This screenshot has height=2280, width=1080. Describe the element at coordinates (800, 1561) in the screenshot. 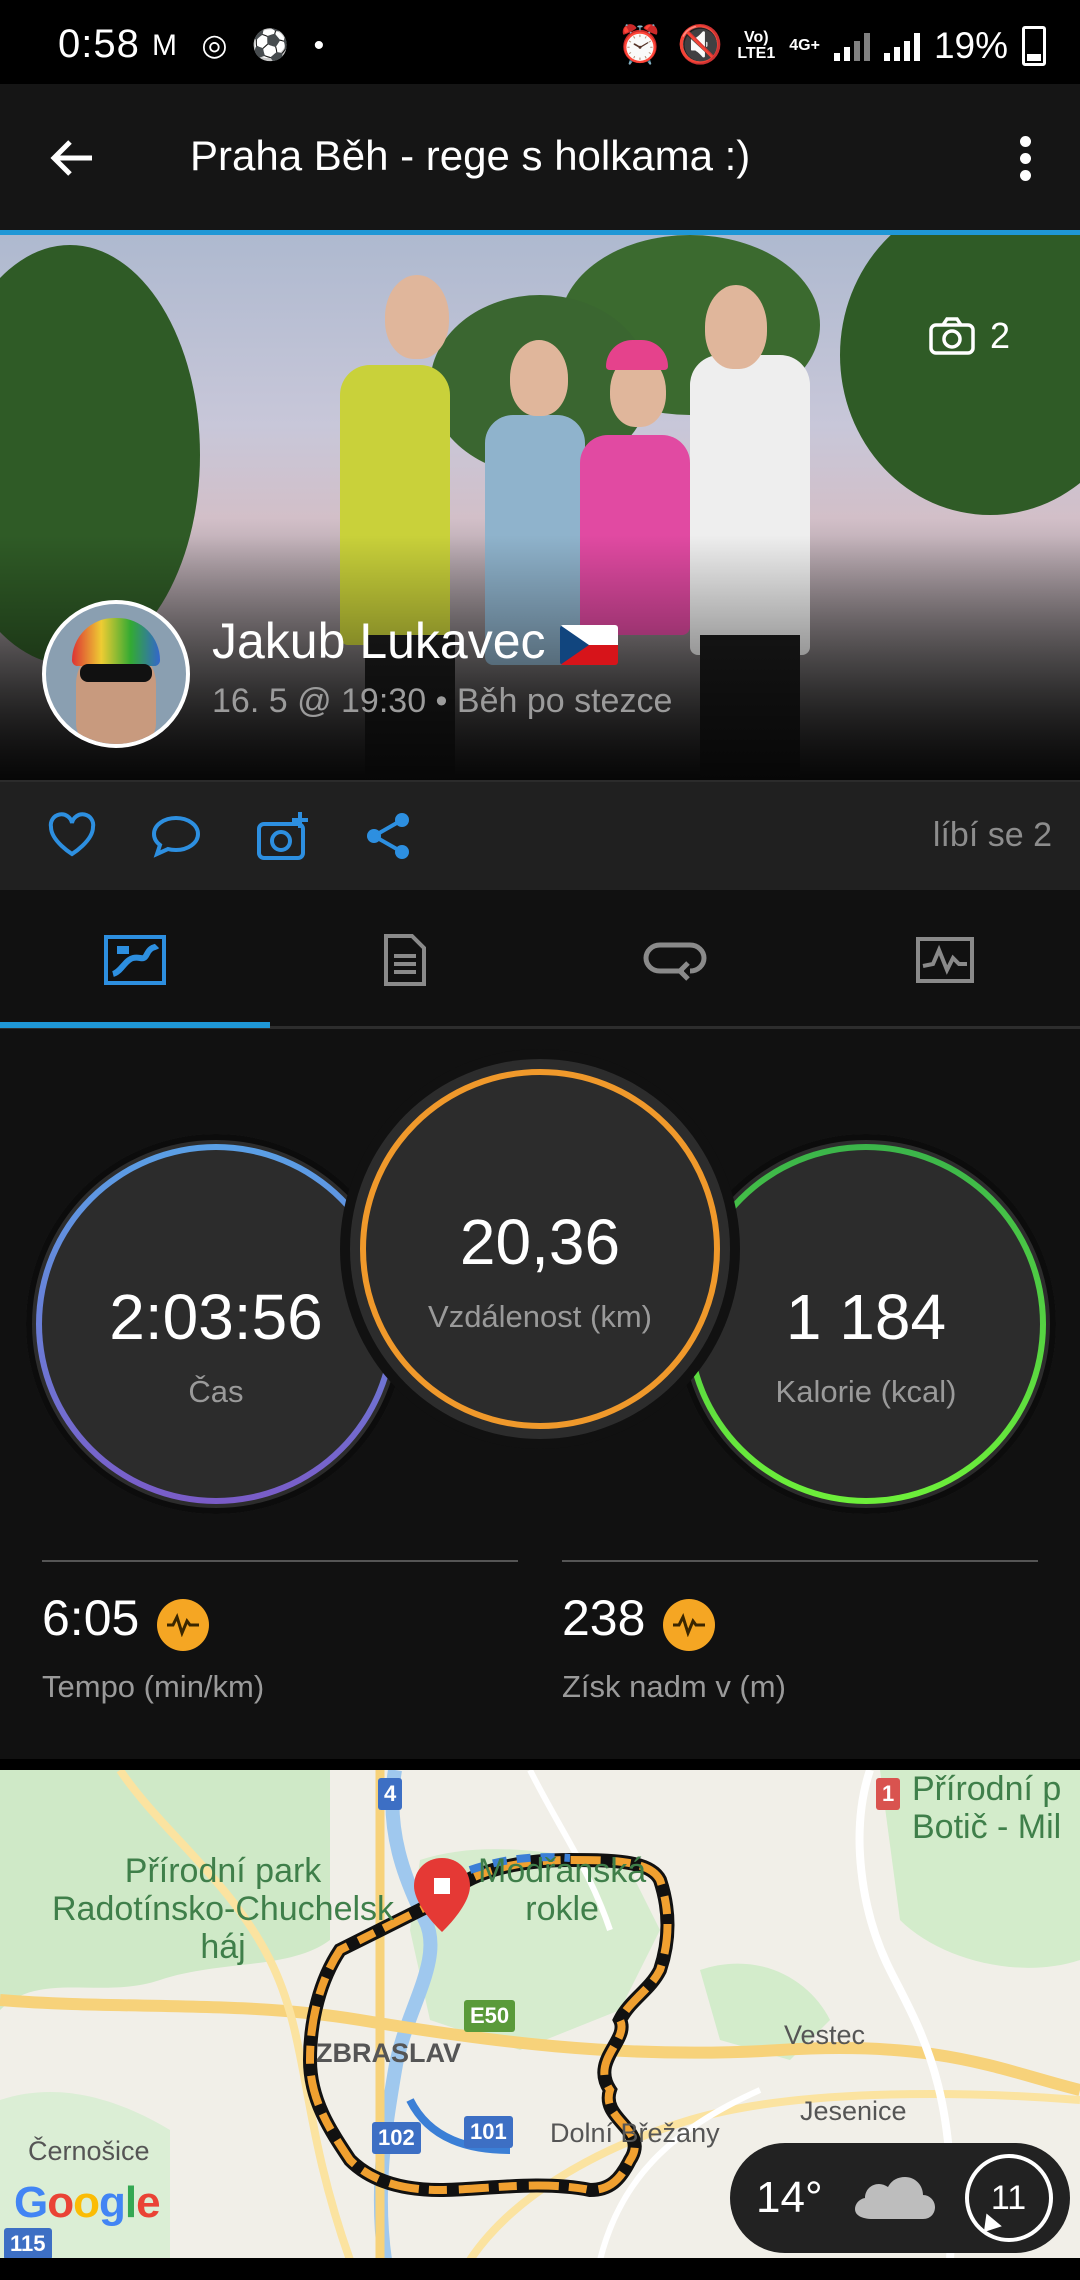

I see `elevation-divider` at that location.